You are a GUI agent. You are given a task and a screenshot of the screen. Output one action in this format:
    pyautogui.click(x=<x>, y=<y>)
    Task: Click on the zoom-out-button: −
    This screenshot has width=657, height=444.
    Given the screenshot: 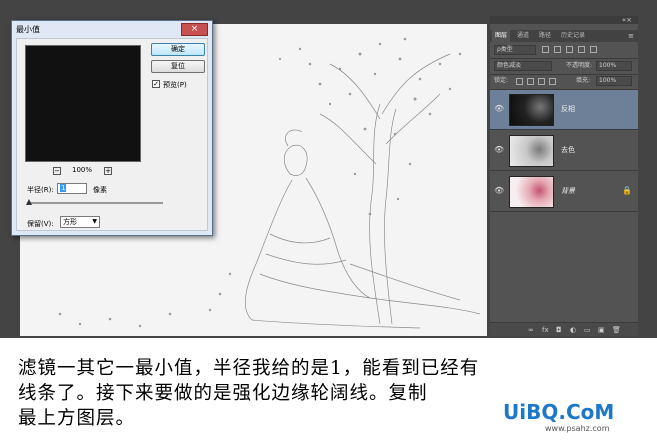 What is the action you would take?
    pyautogui.click(x=57, y=171)
    